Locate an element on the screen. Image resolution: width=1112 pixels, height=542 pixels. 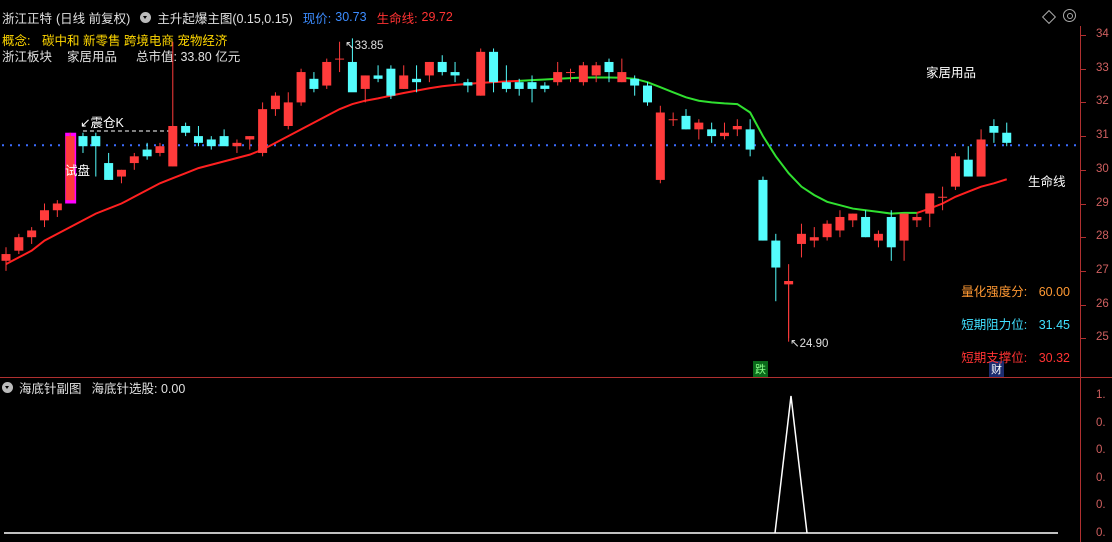
resistance-label: 短期阻力位: is located at coordinates (994, 325).